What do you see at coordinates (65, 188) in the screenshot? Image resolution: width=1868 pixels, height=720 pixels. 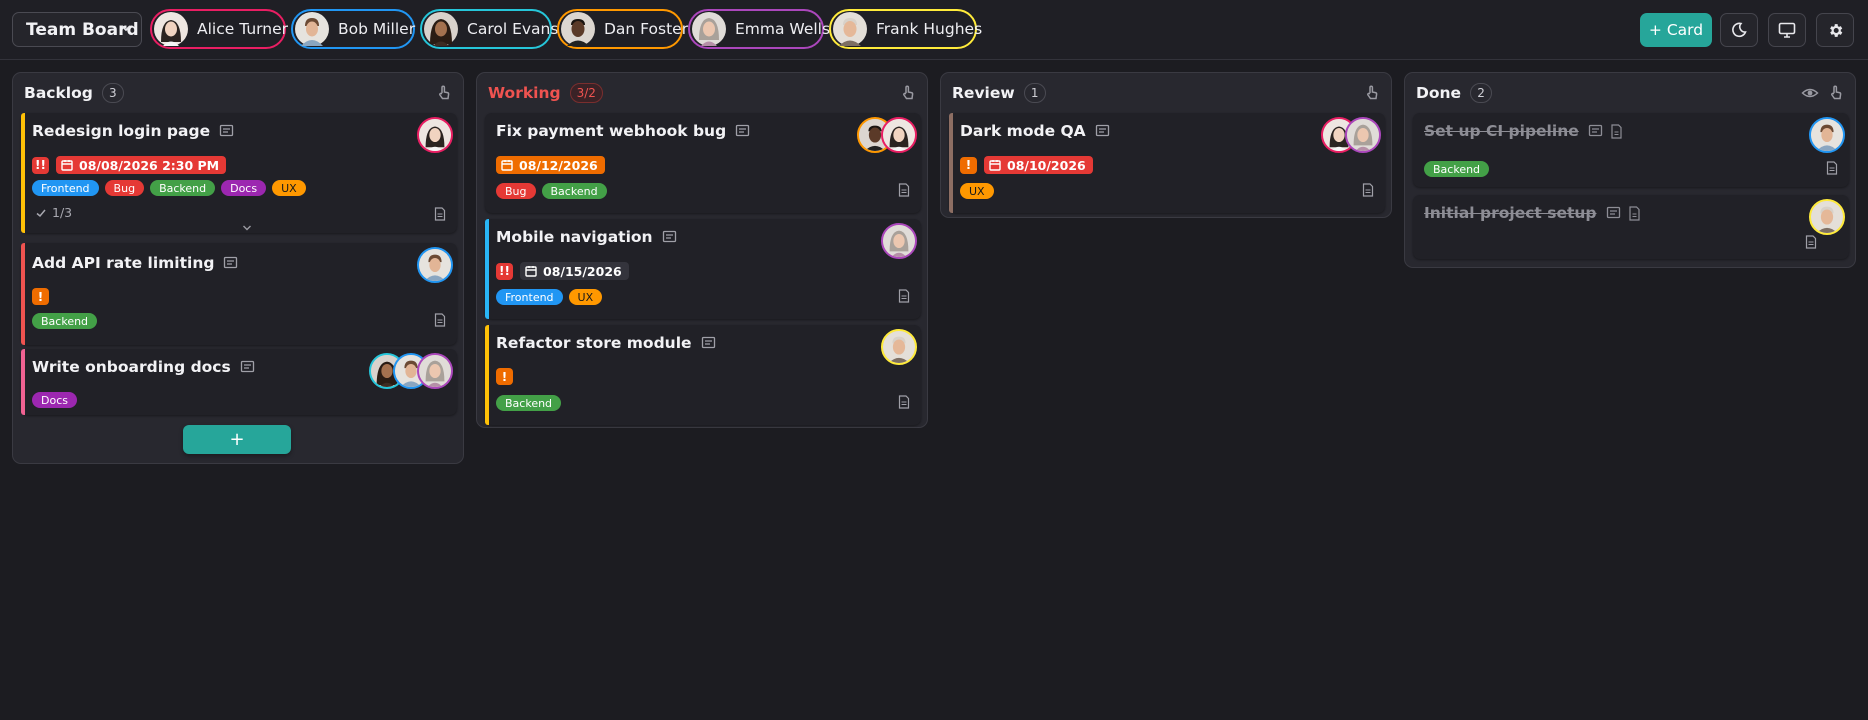 I see `tag-frontend: Frontend` at bounding box center [65, 188].